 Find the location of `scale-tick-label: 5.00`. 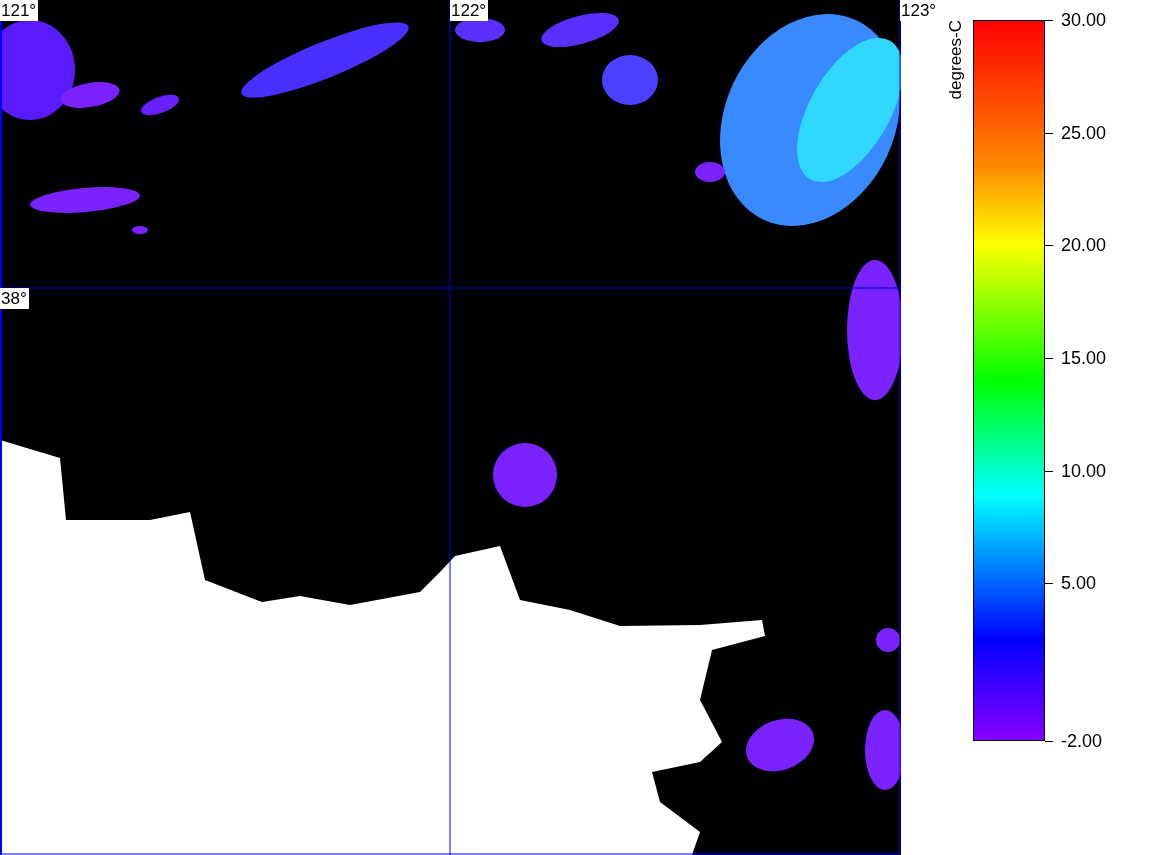

scale-tick-label: 5.00 is located at coordinates (1079, 583).